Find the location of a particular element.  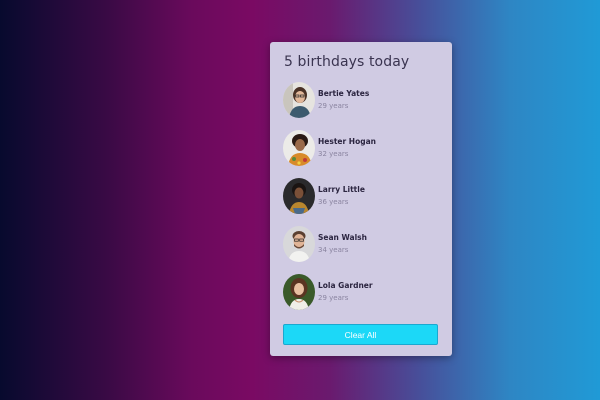

list-item: Hester Hogan 32 years is located at coordinates (363, 149).